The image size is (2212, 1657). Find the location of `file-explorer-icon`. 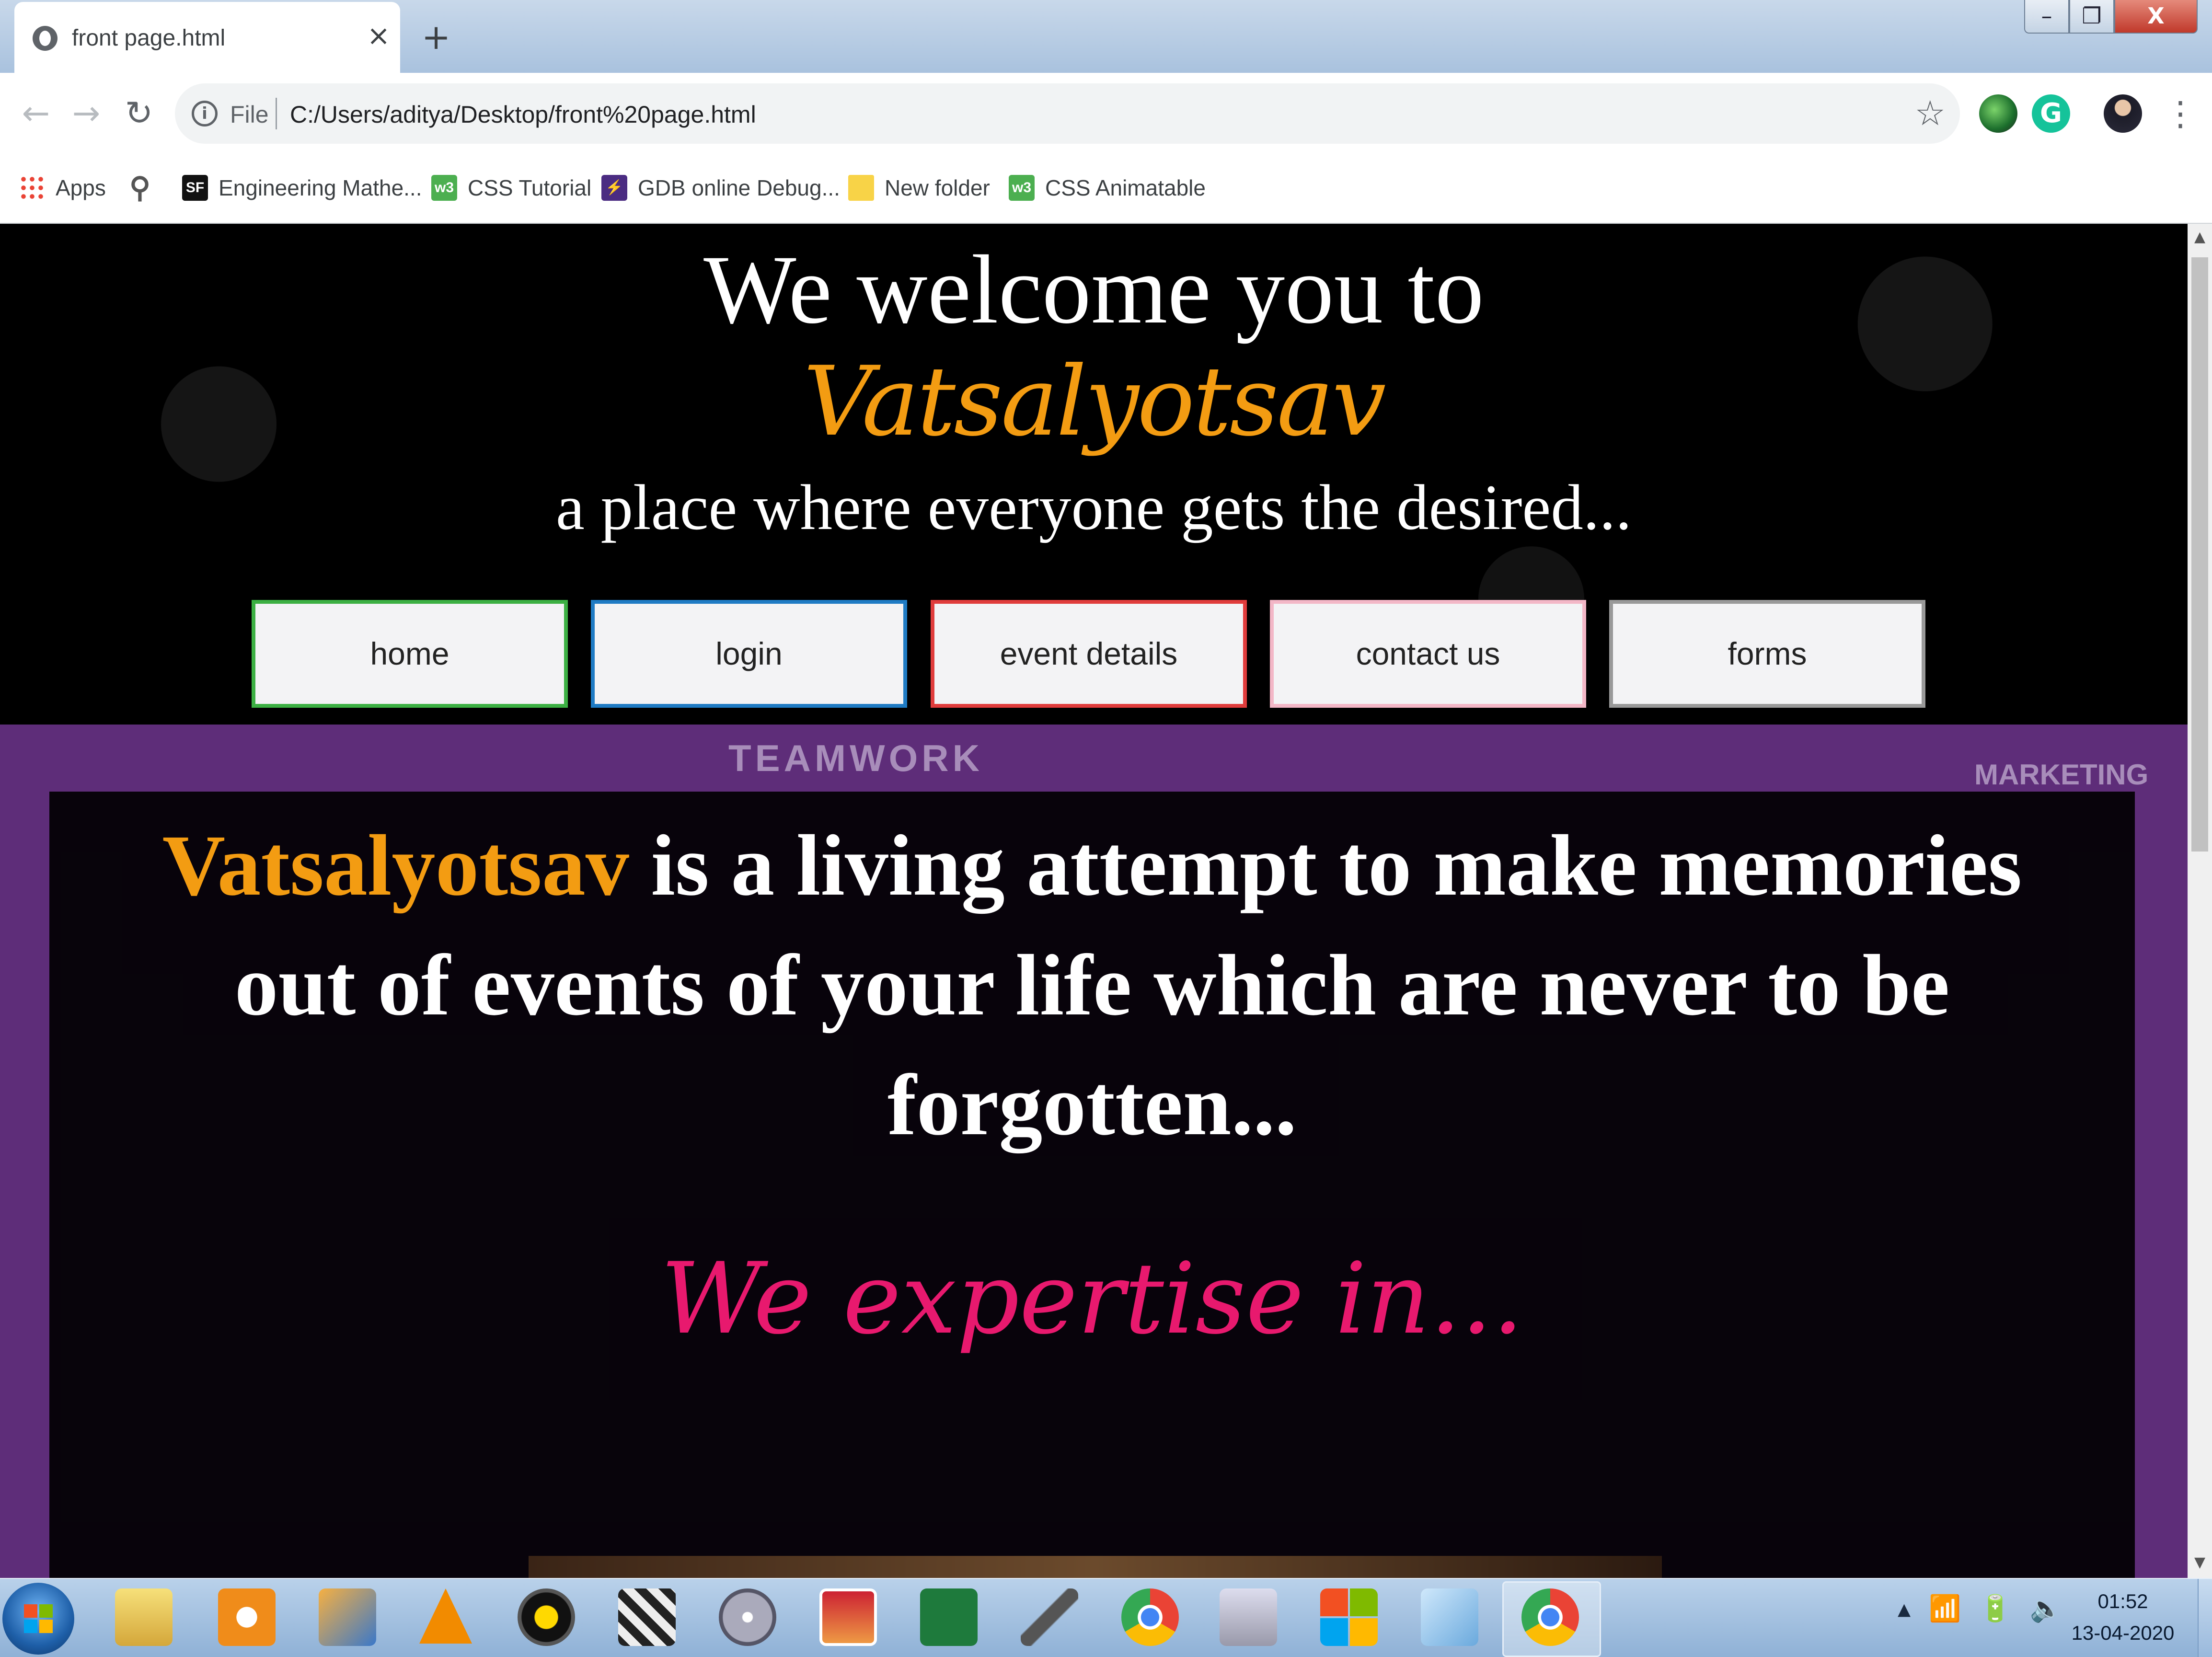

file-explorer-icon is located at coordinates (144, 1617).